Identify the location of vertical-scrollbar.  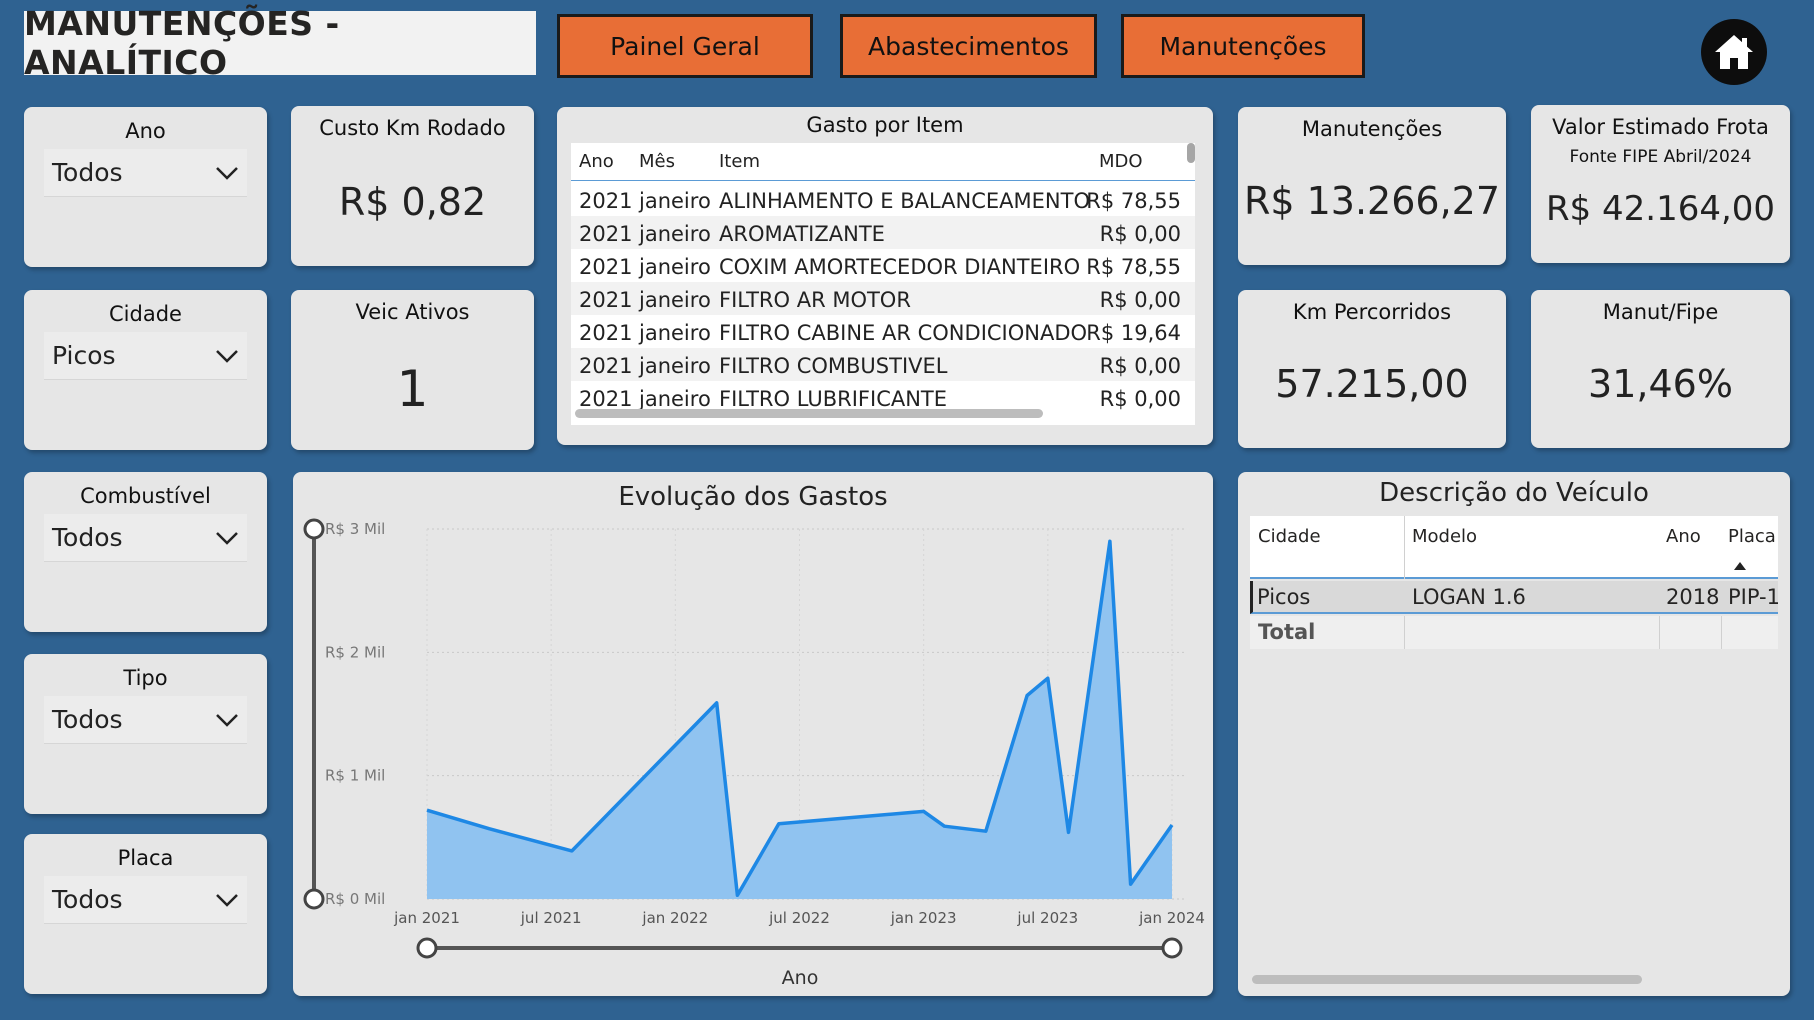
(1191, 153).